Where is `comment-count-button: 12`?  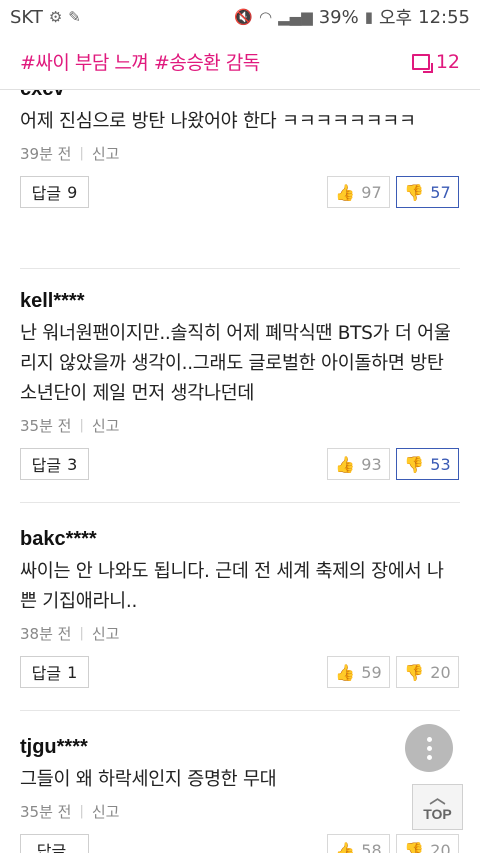
comment-count-button: 12 is located at coordinates (435, 61).